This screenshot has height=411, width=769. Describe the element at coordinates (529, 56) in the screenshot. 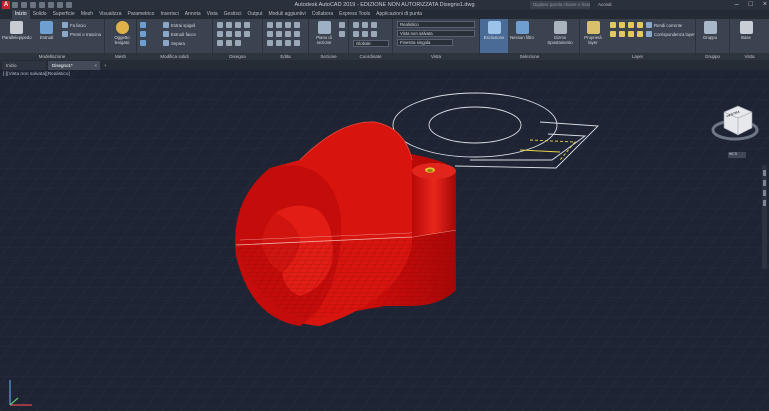

I see `panel-title-selection: Selezione` at that location.